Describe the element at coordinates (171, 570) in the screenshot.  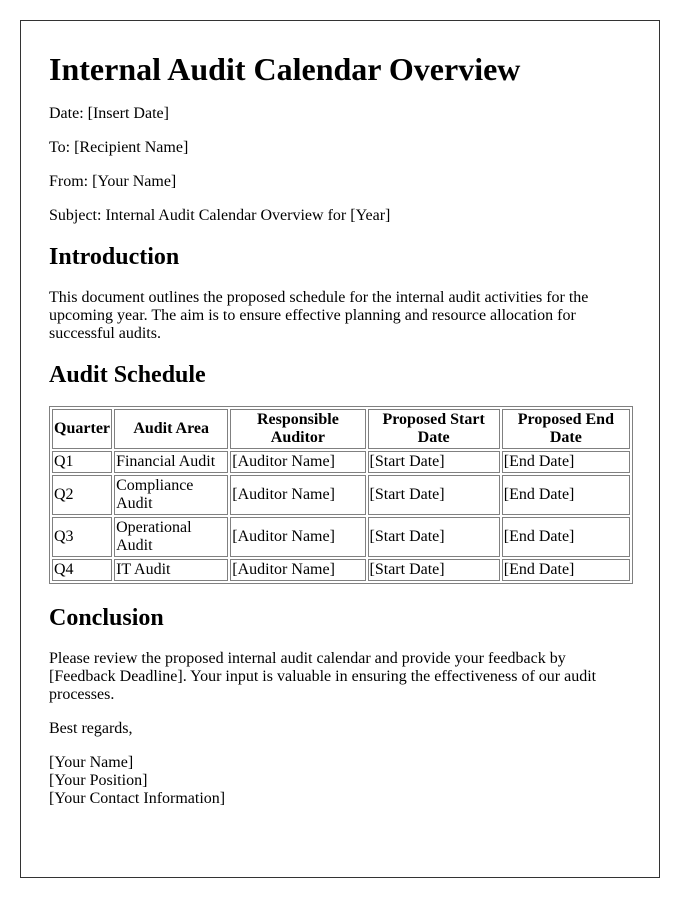
I see `cell-audit-area: IT Audit` at that location.